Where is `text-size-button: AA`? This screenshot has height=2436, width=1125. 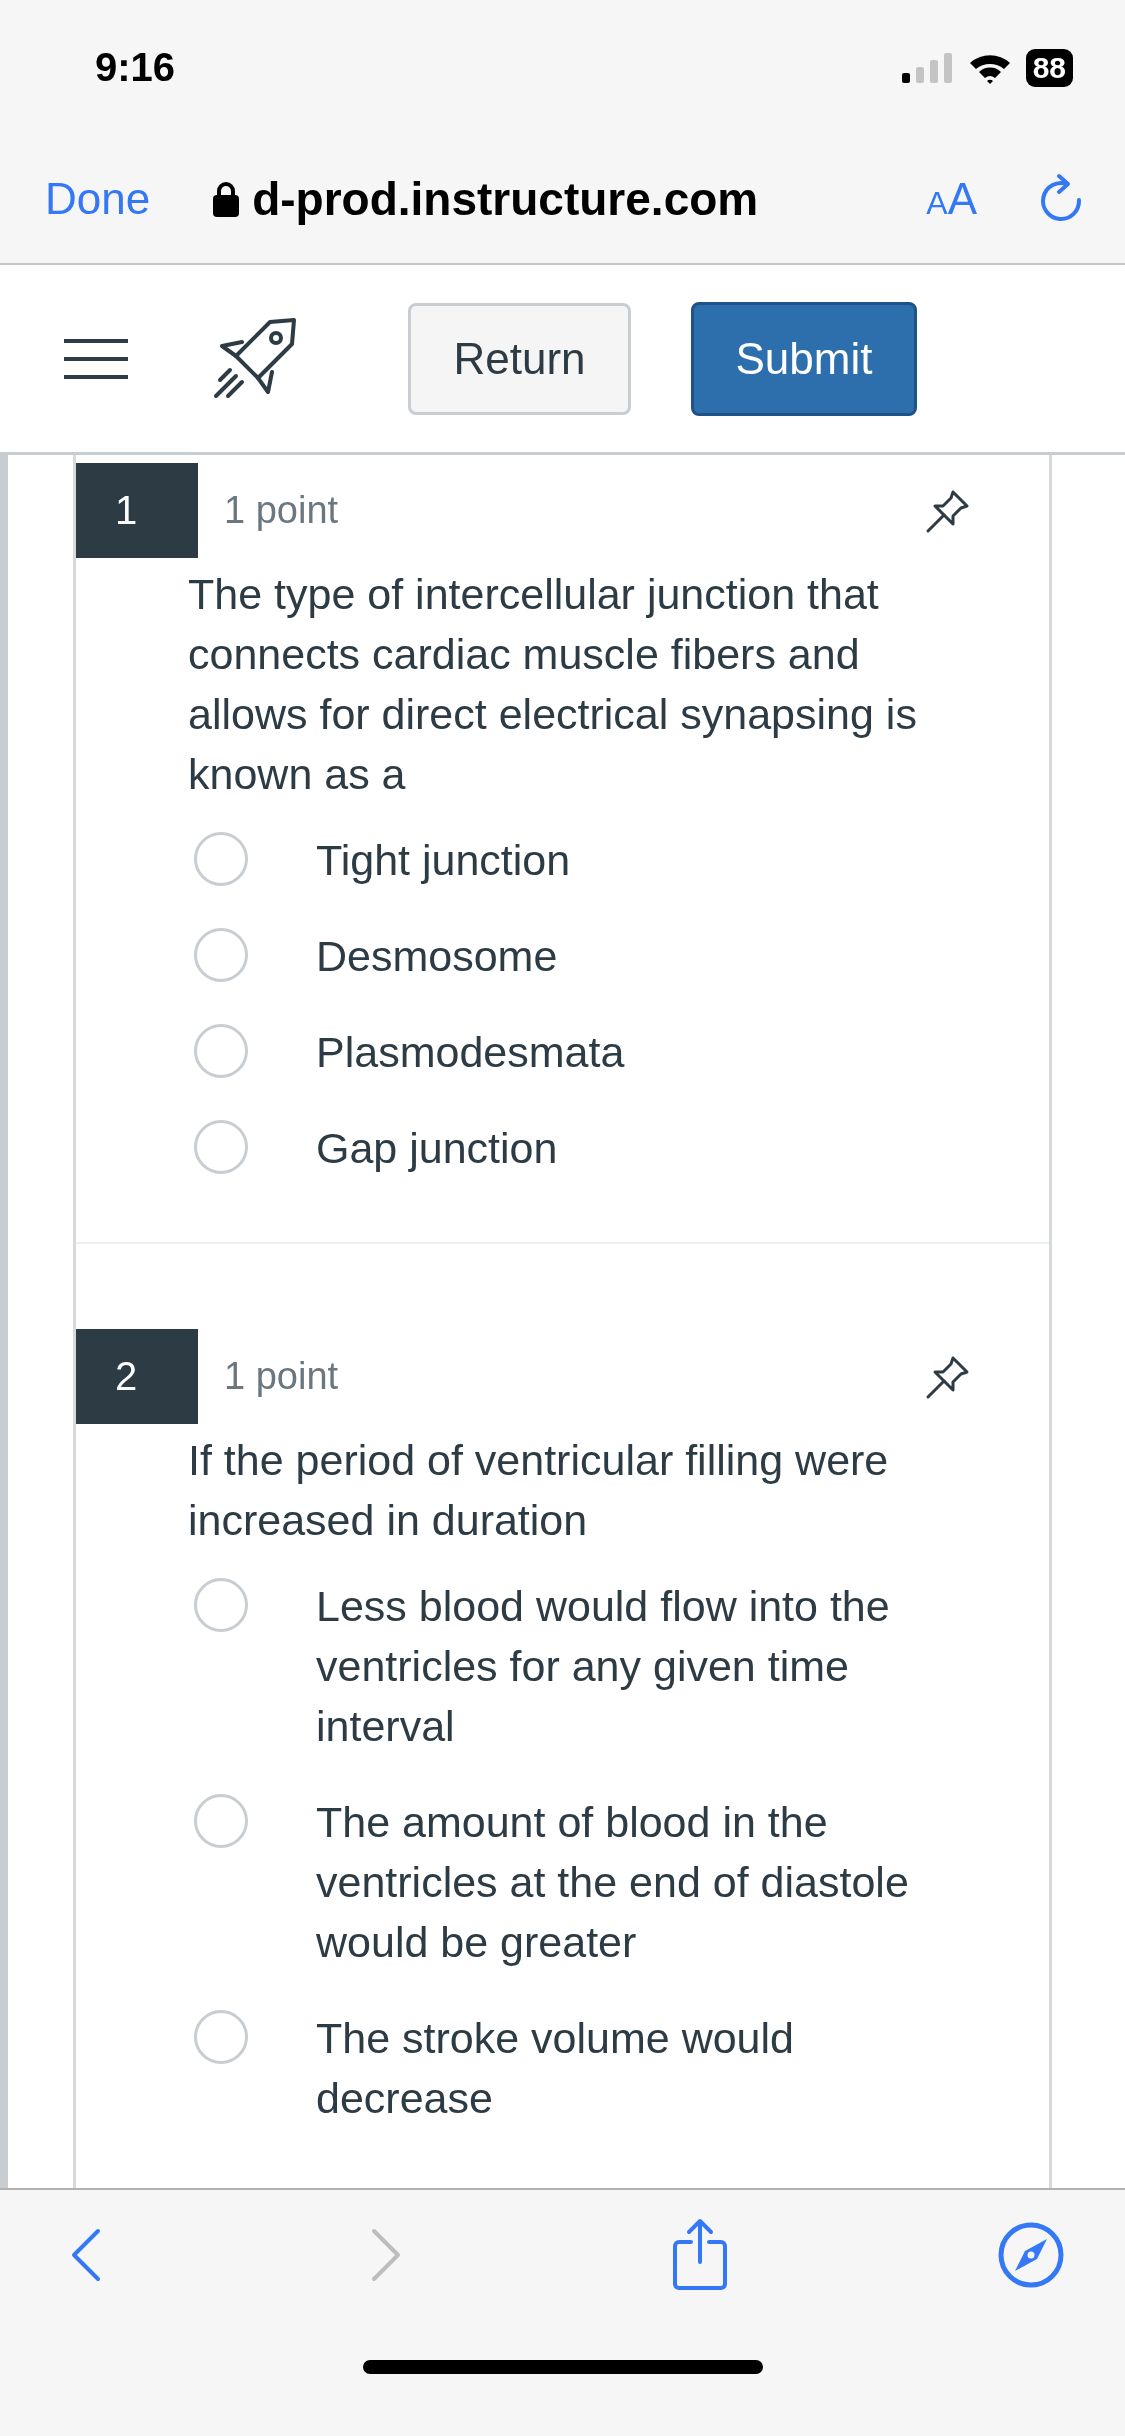
text-size-button: AA is located at coordinates (951, 199).